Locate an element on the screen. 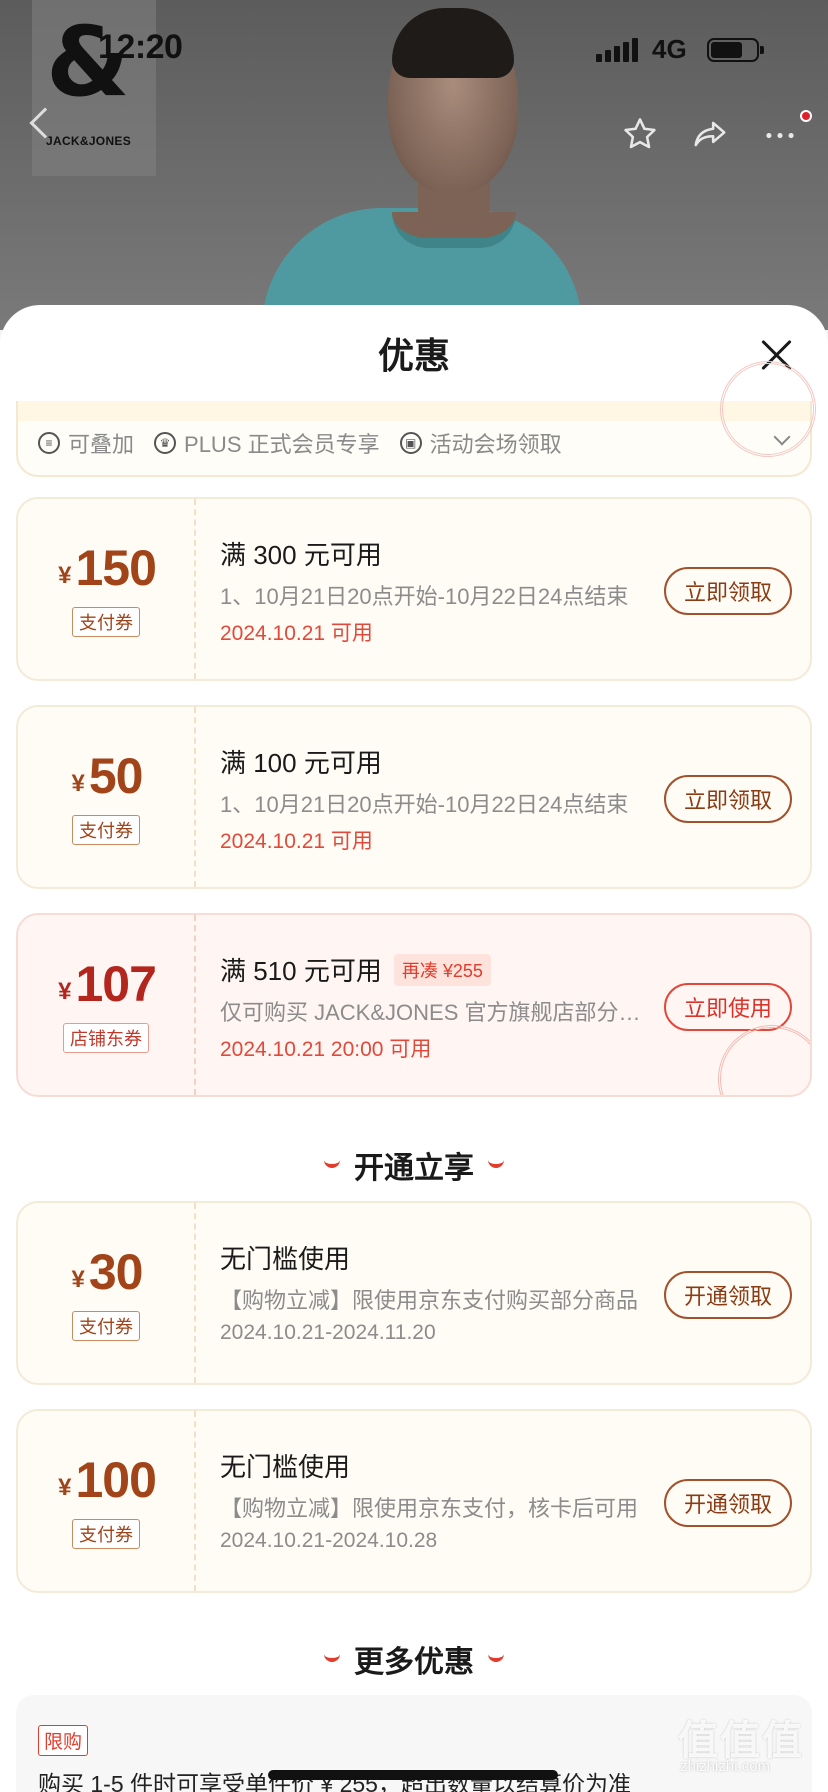 This screenshot has height=1792, width=828. limit-badge: 限购 is located at coordinates (63, 1740).